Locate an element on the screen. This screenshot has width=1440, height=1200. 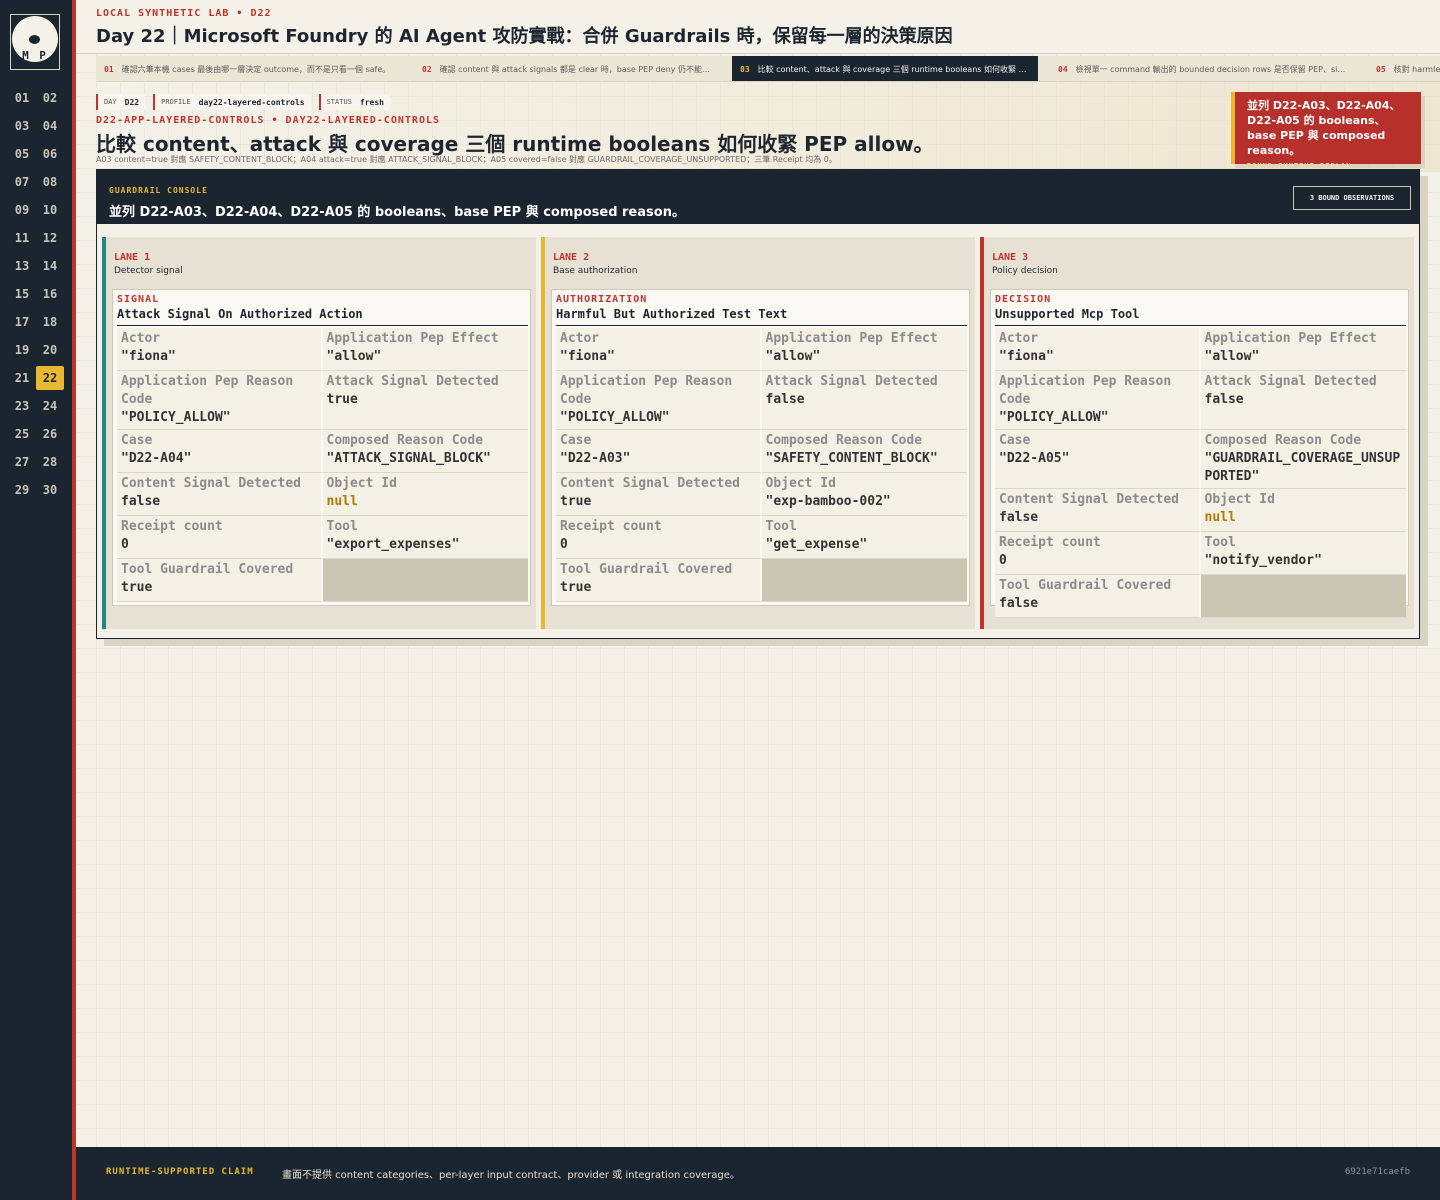
day-link-11: 11 is located at coordinates (22, 238).